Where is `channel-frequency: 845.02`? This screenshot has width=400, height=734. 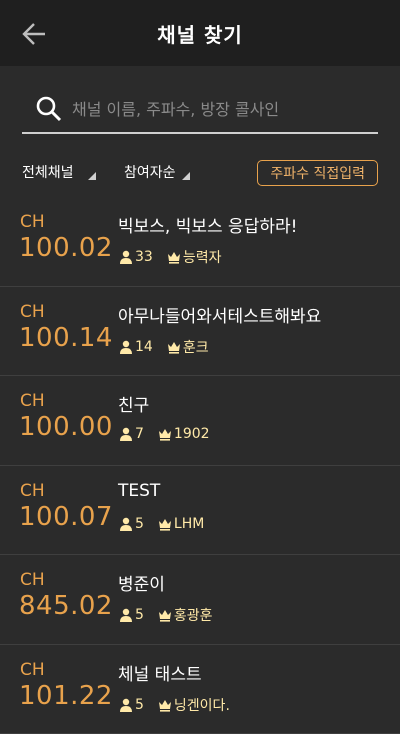
channel-frequency: 845.02 is located at coordinates (66, 606).